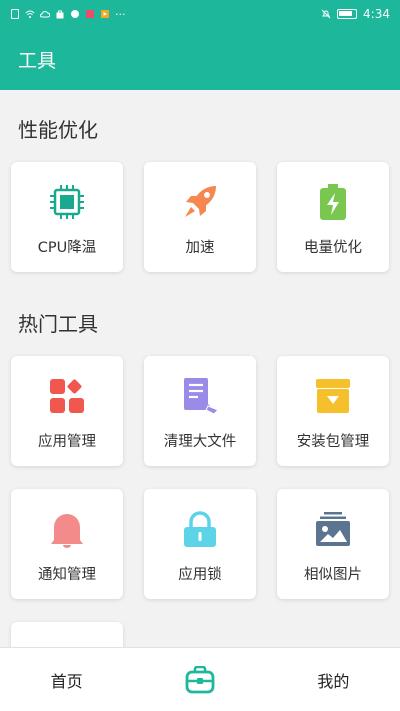 The image size is (400, 711). What do you see at coordinates (333, 248) in the screenshot?
I see `tool-label: 电量优化` at bounding box center [333, 248].